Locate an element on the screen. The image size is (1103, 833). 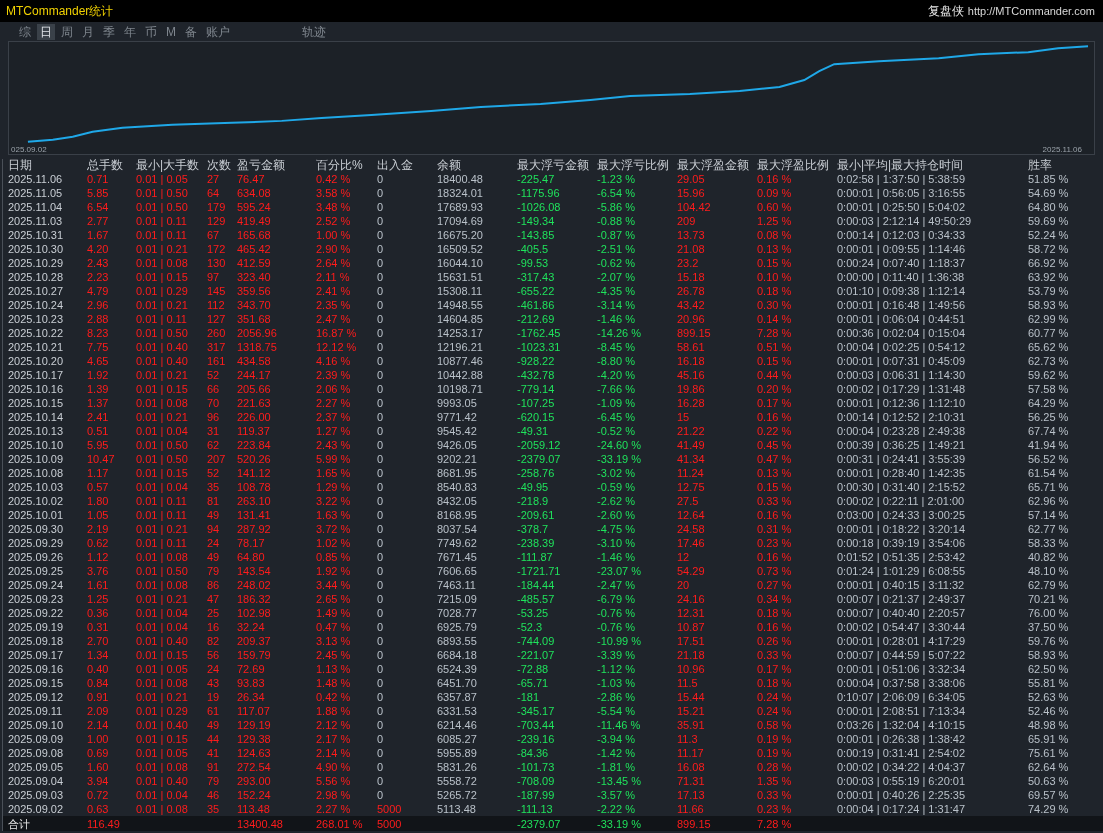
period-tab: 账户 is located at coordinates (218, 31).